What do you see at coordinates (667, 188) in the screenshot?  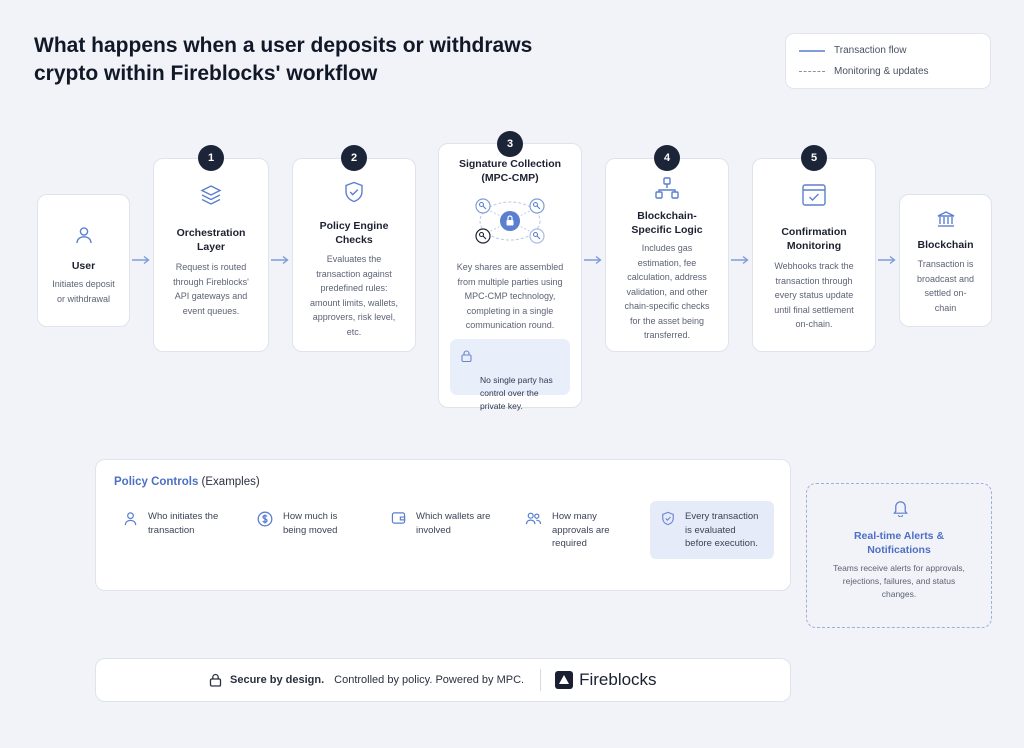 I see `network-icon` at bounding box center [667, 188].